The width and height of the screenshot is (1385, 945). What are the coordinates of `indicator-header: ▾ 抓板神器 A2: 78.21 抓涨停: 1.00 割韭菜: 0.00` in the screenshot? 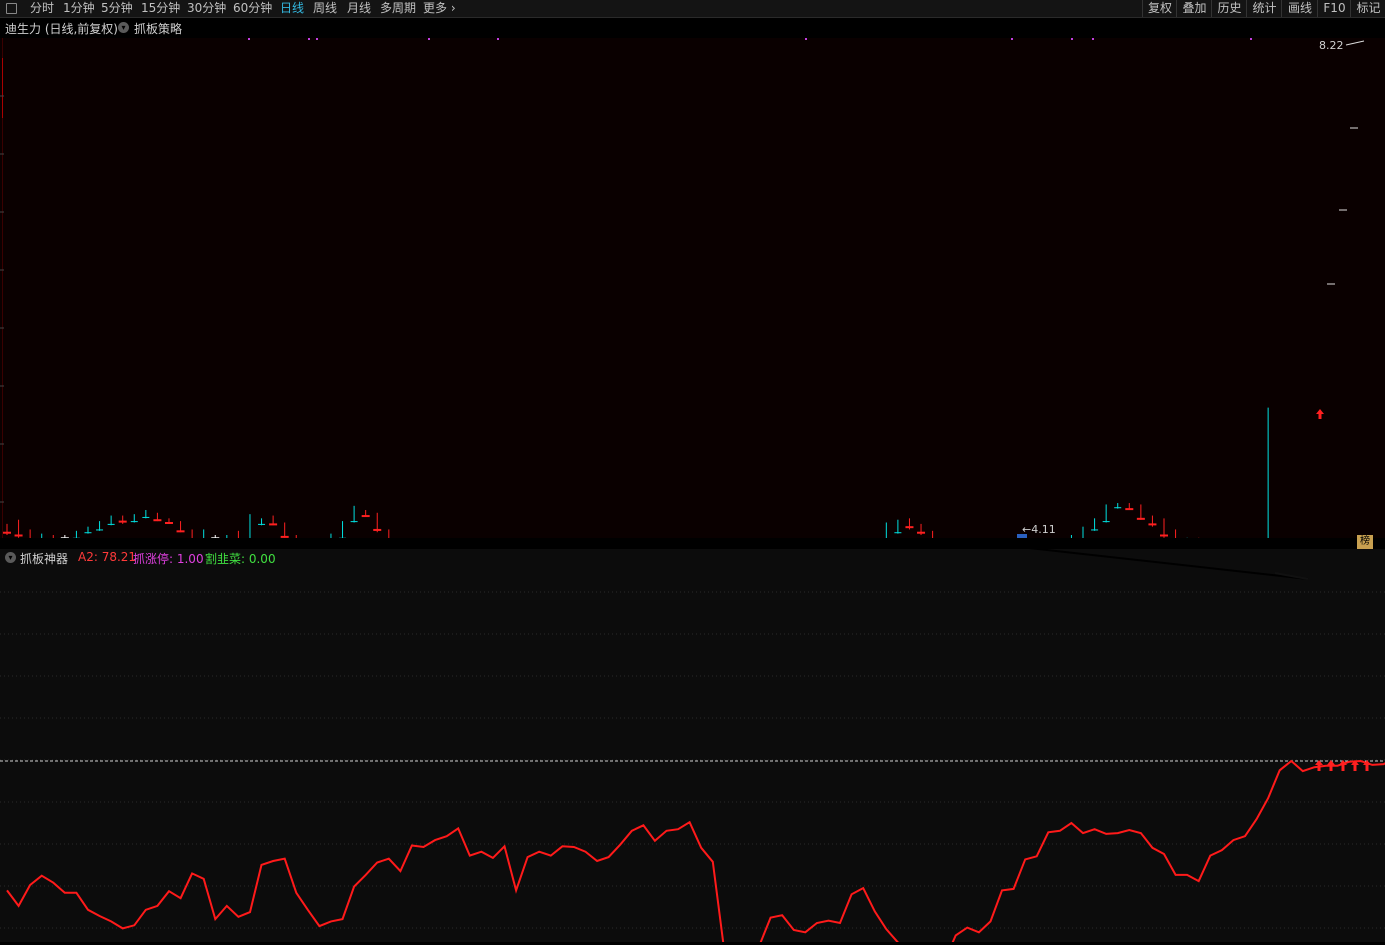 It's located at (300, 558).